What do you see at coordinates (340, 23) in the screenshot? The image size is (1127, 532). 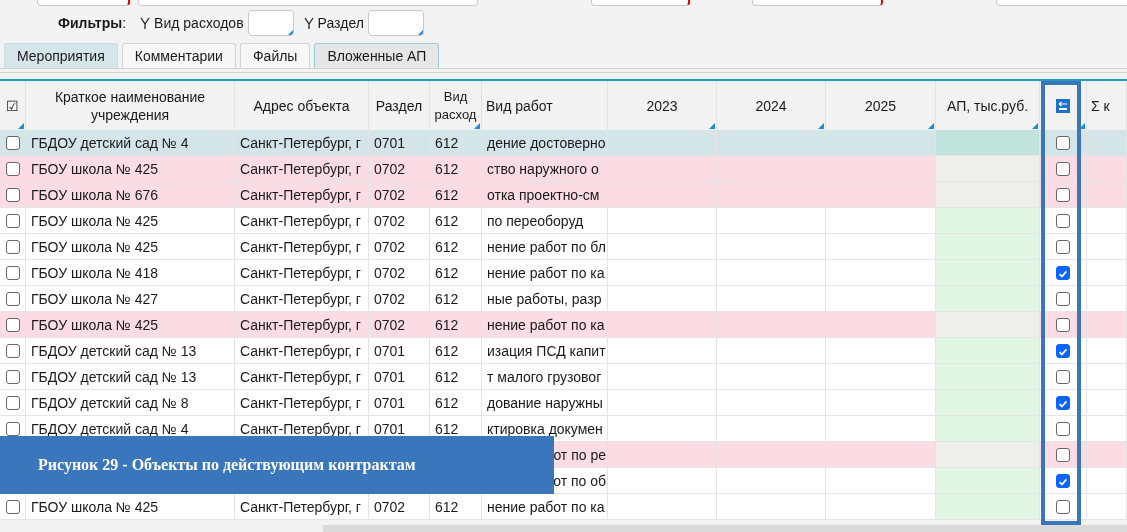 I see `filter-label: Раздел` at bounding box center [340, 23].